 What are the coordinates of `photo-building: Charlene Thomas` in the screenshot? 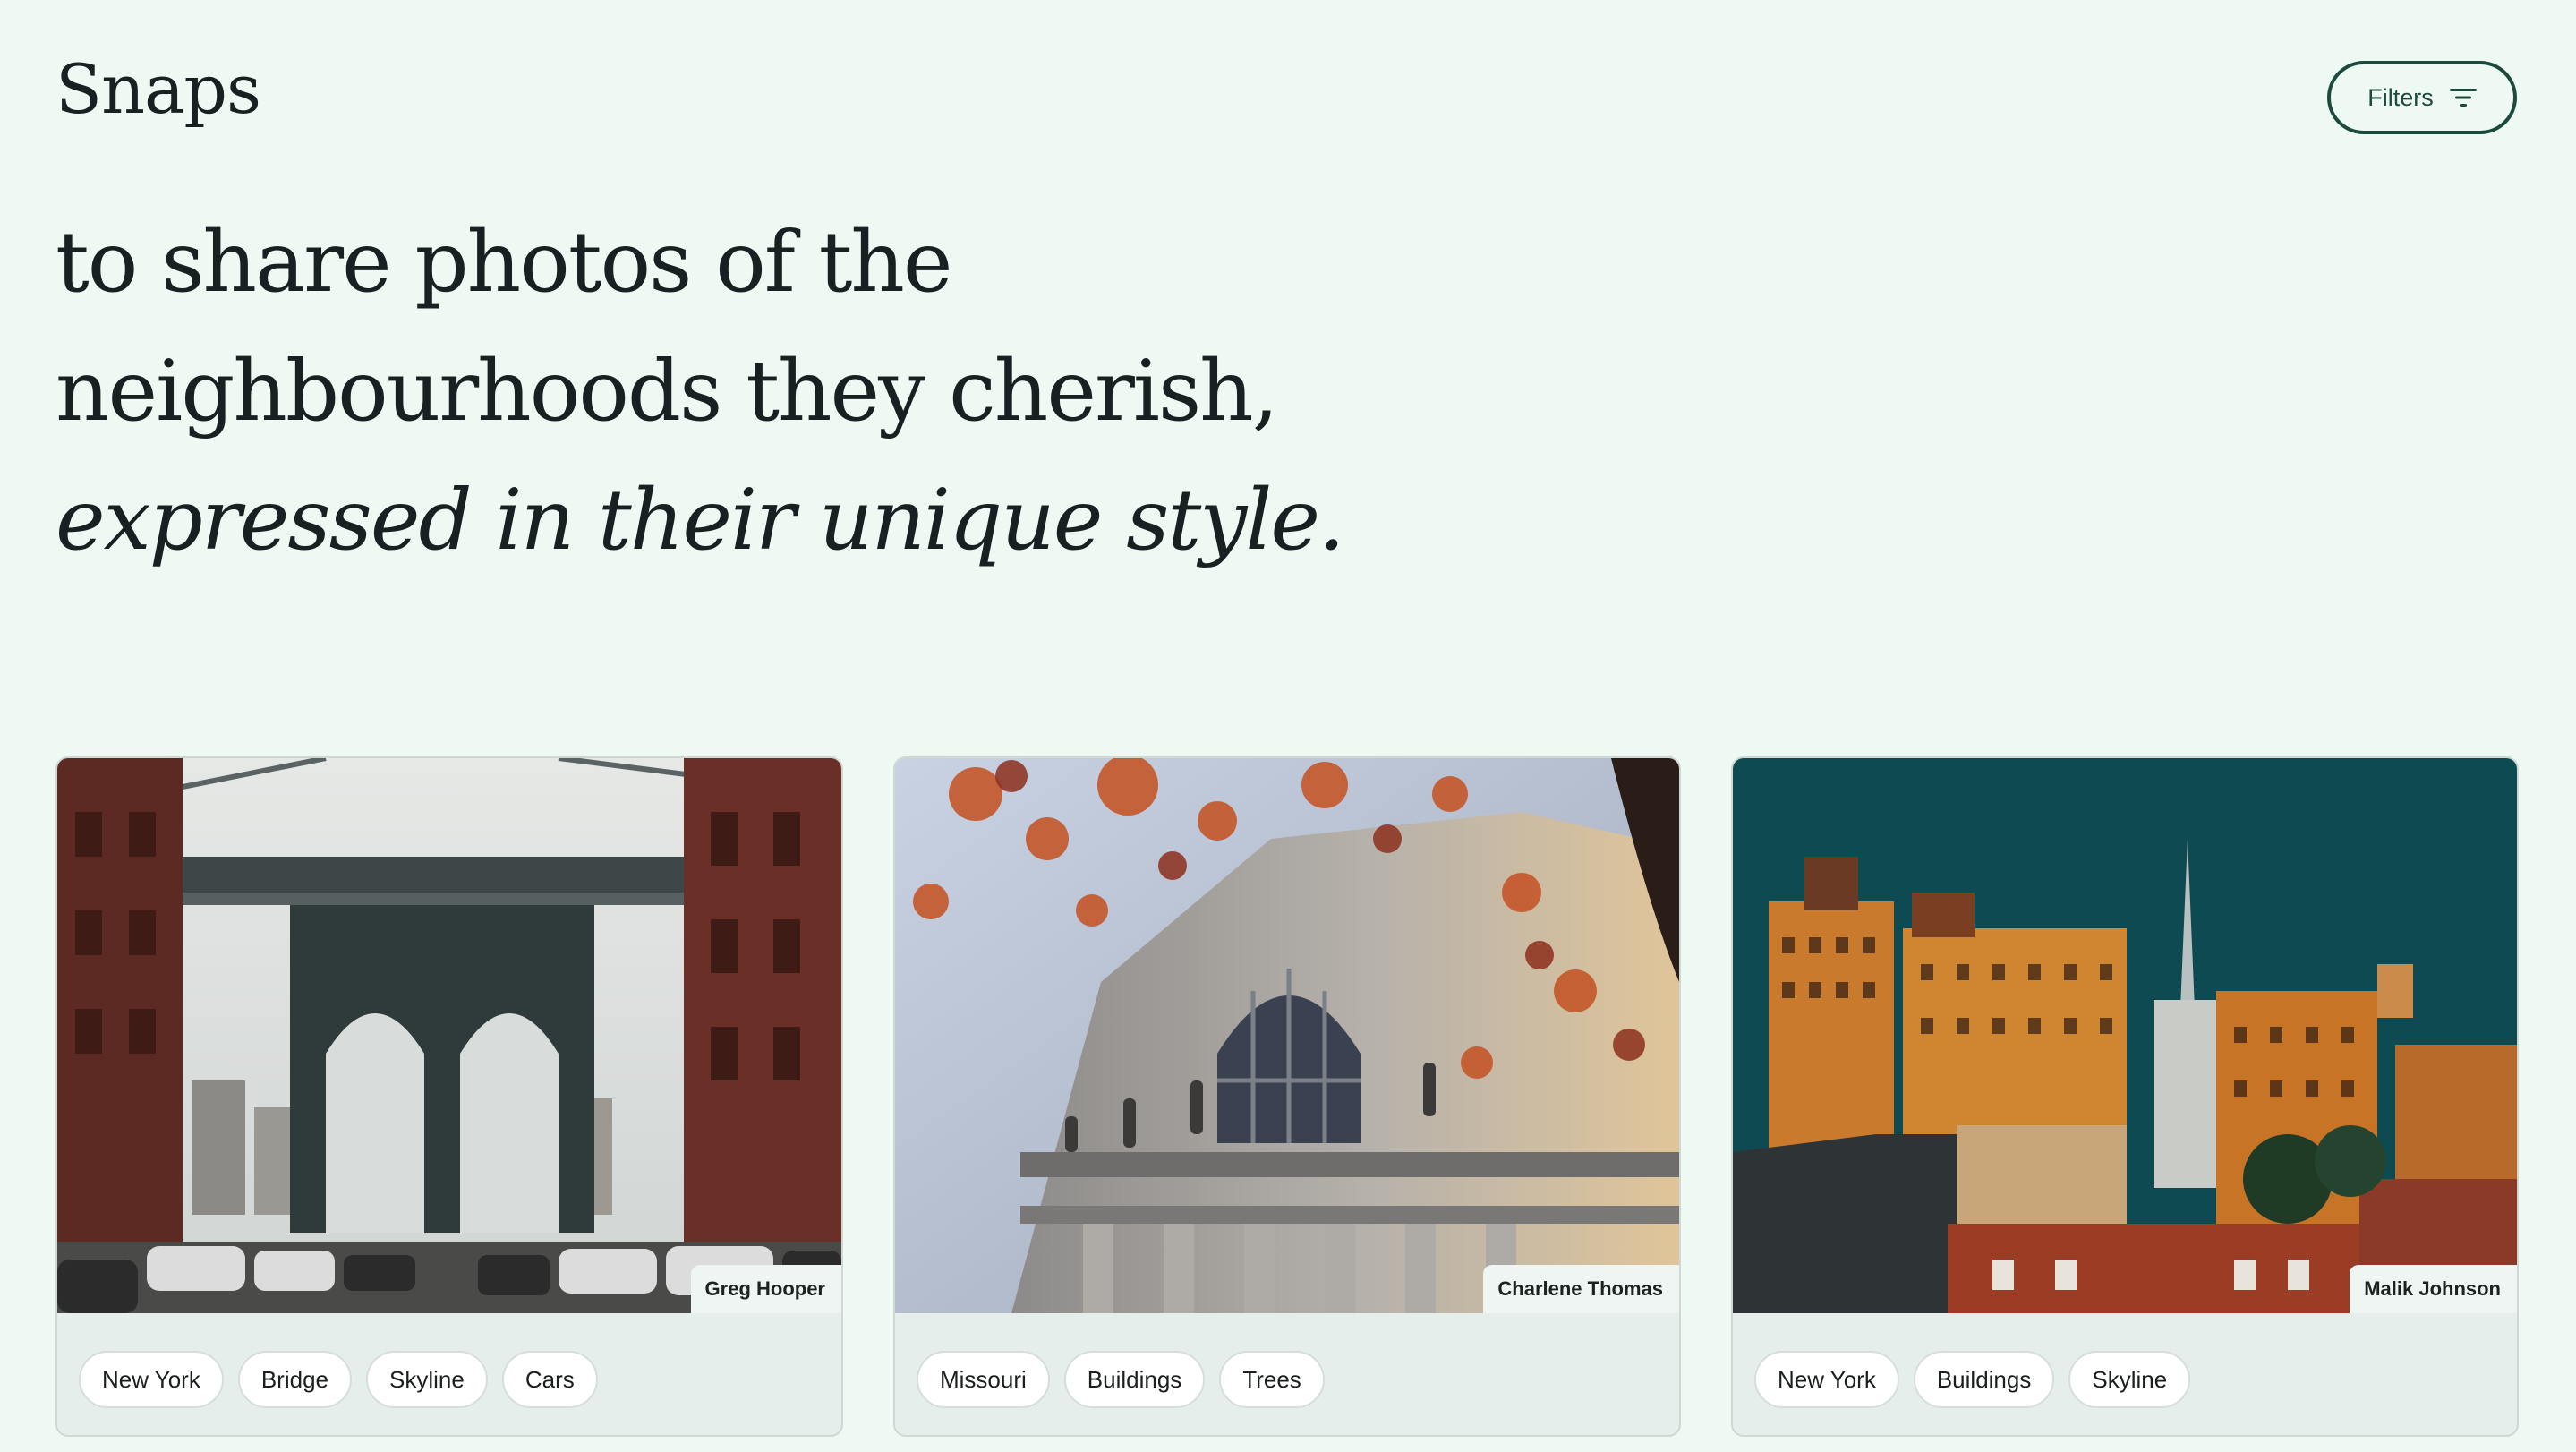 It's located at (1287, 1035).